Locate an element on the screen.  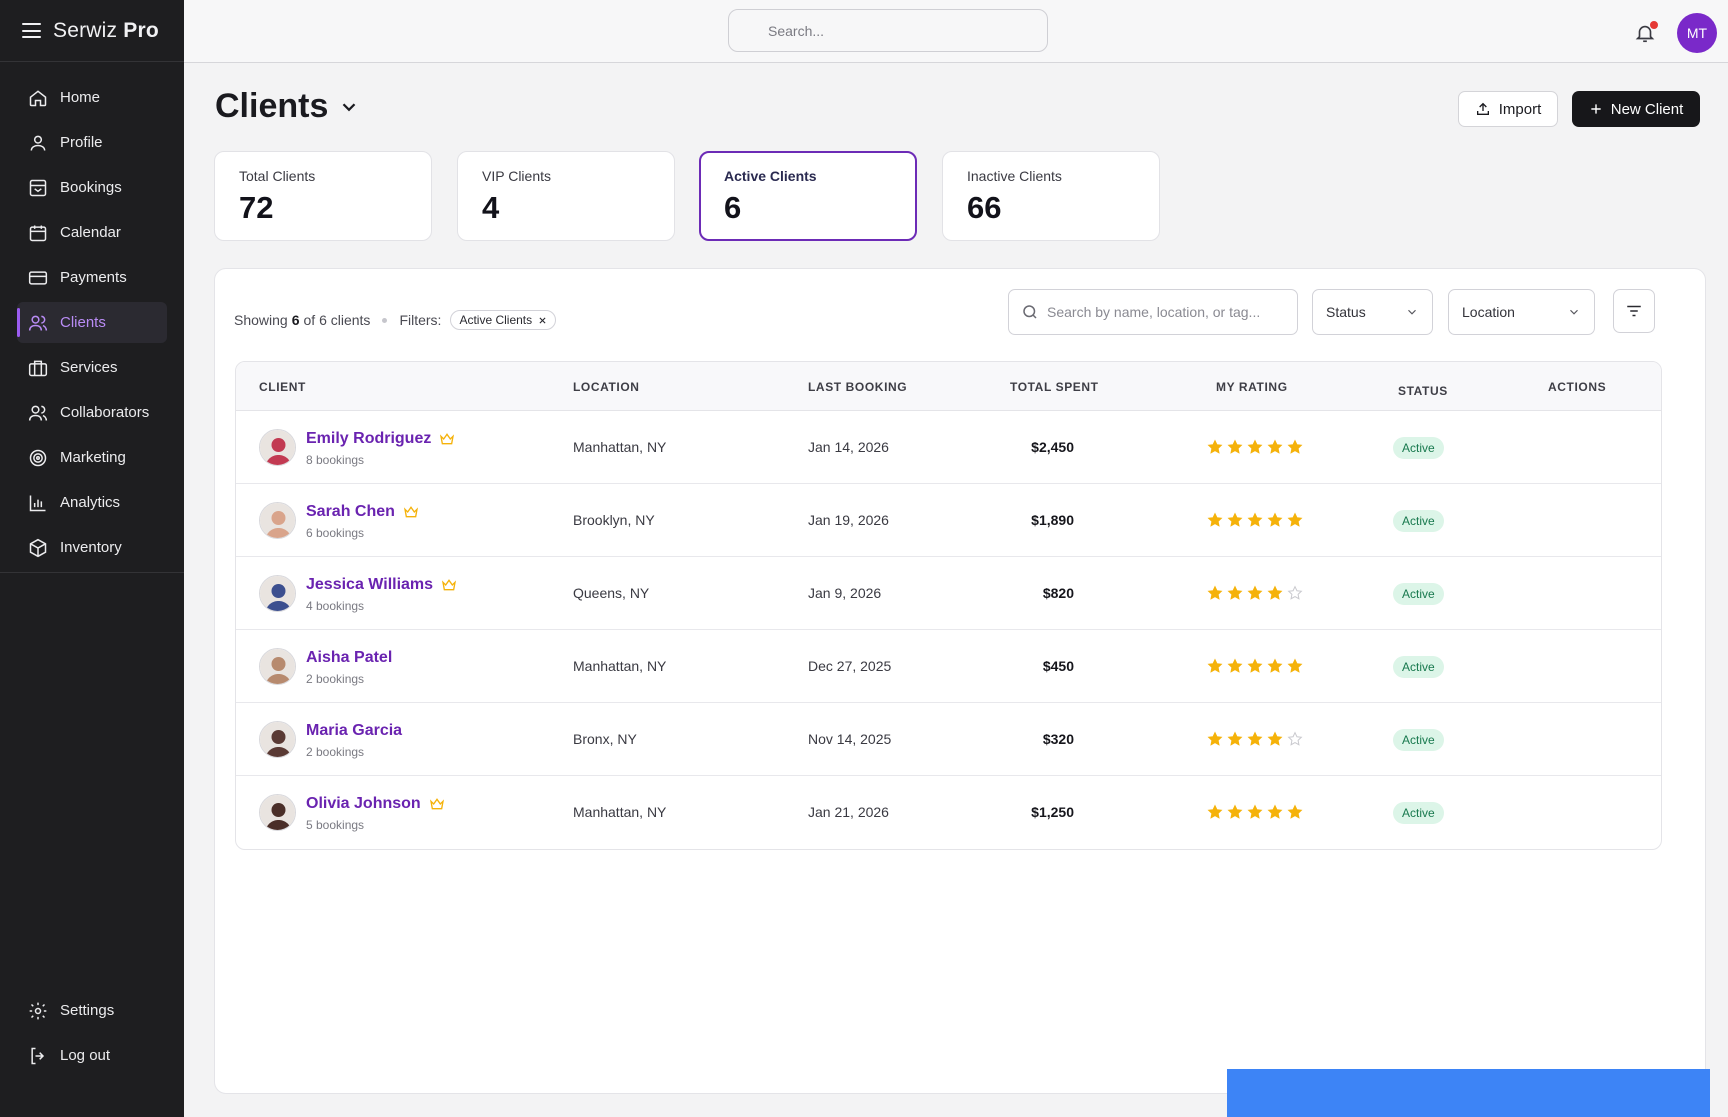
client-name-link: Sarah Chen is located at coordinates (362, 512).